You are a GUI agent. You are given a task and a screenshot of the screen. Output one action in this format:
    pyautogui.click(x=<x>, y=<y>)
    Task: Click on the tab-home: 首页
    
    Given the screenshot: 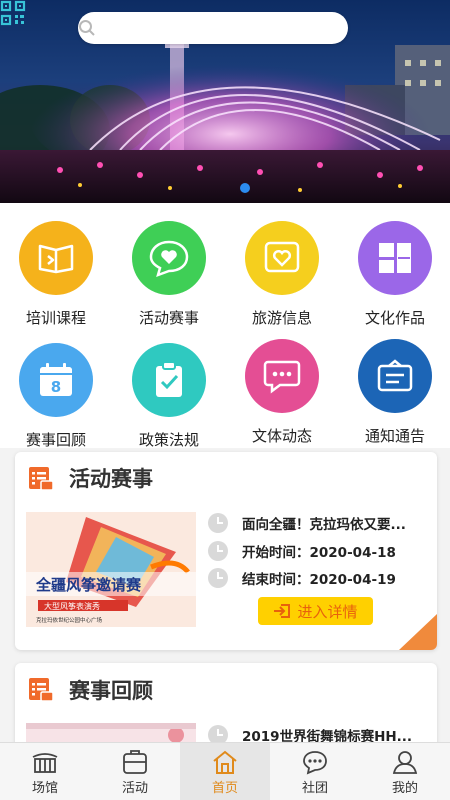 What is the action you would take?
    pyautogui.click(x=225, y=771)
    